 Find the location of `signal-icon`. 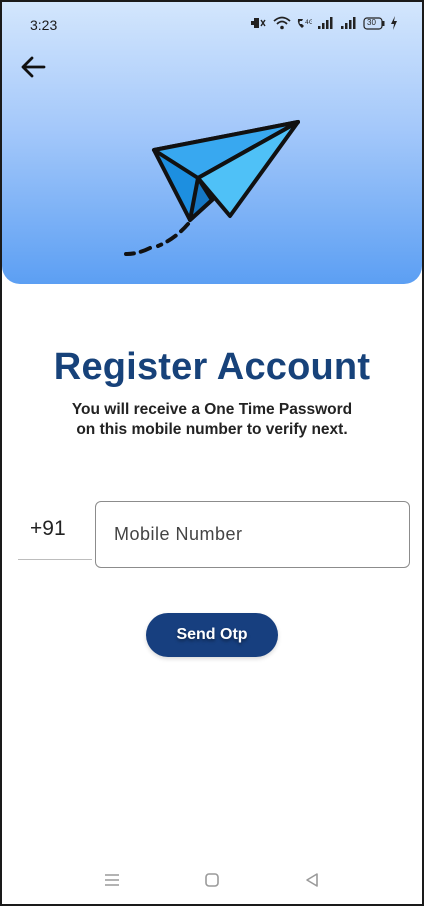

signal-icon is located at coordinates (326, 23).